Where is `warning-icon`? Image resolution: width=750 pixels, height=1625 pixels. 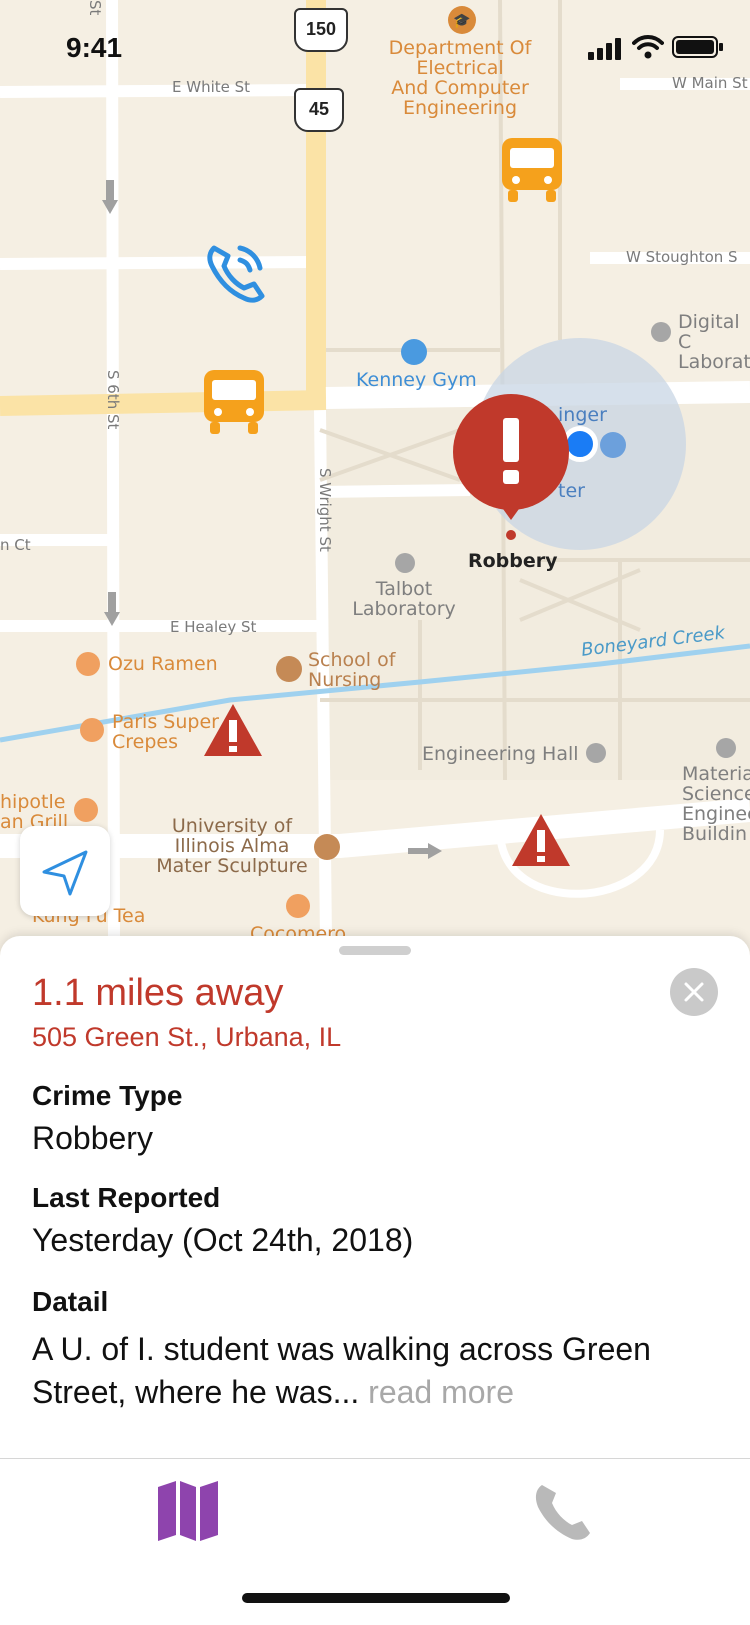 warning-icon is located at coordinates (233, 730).